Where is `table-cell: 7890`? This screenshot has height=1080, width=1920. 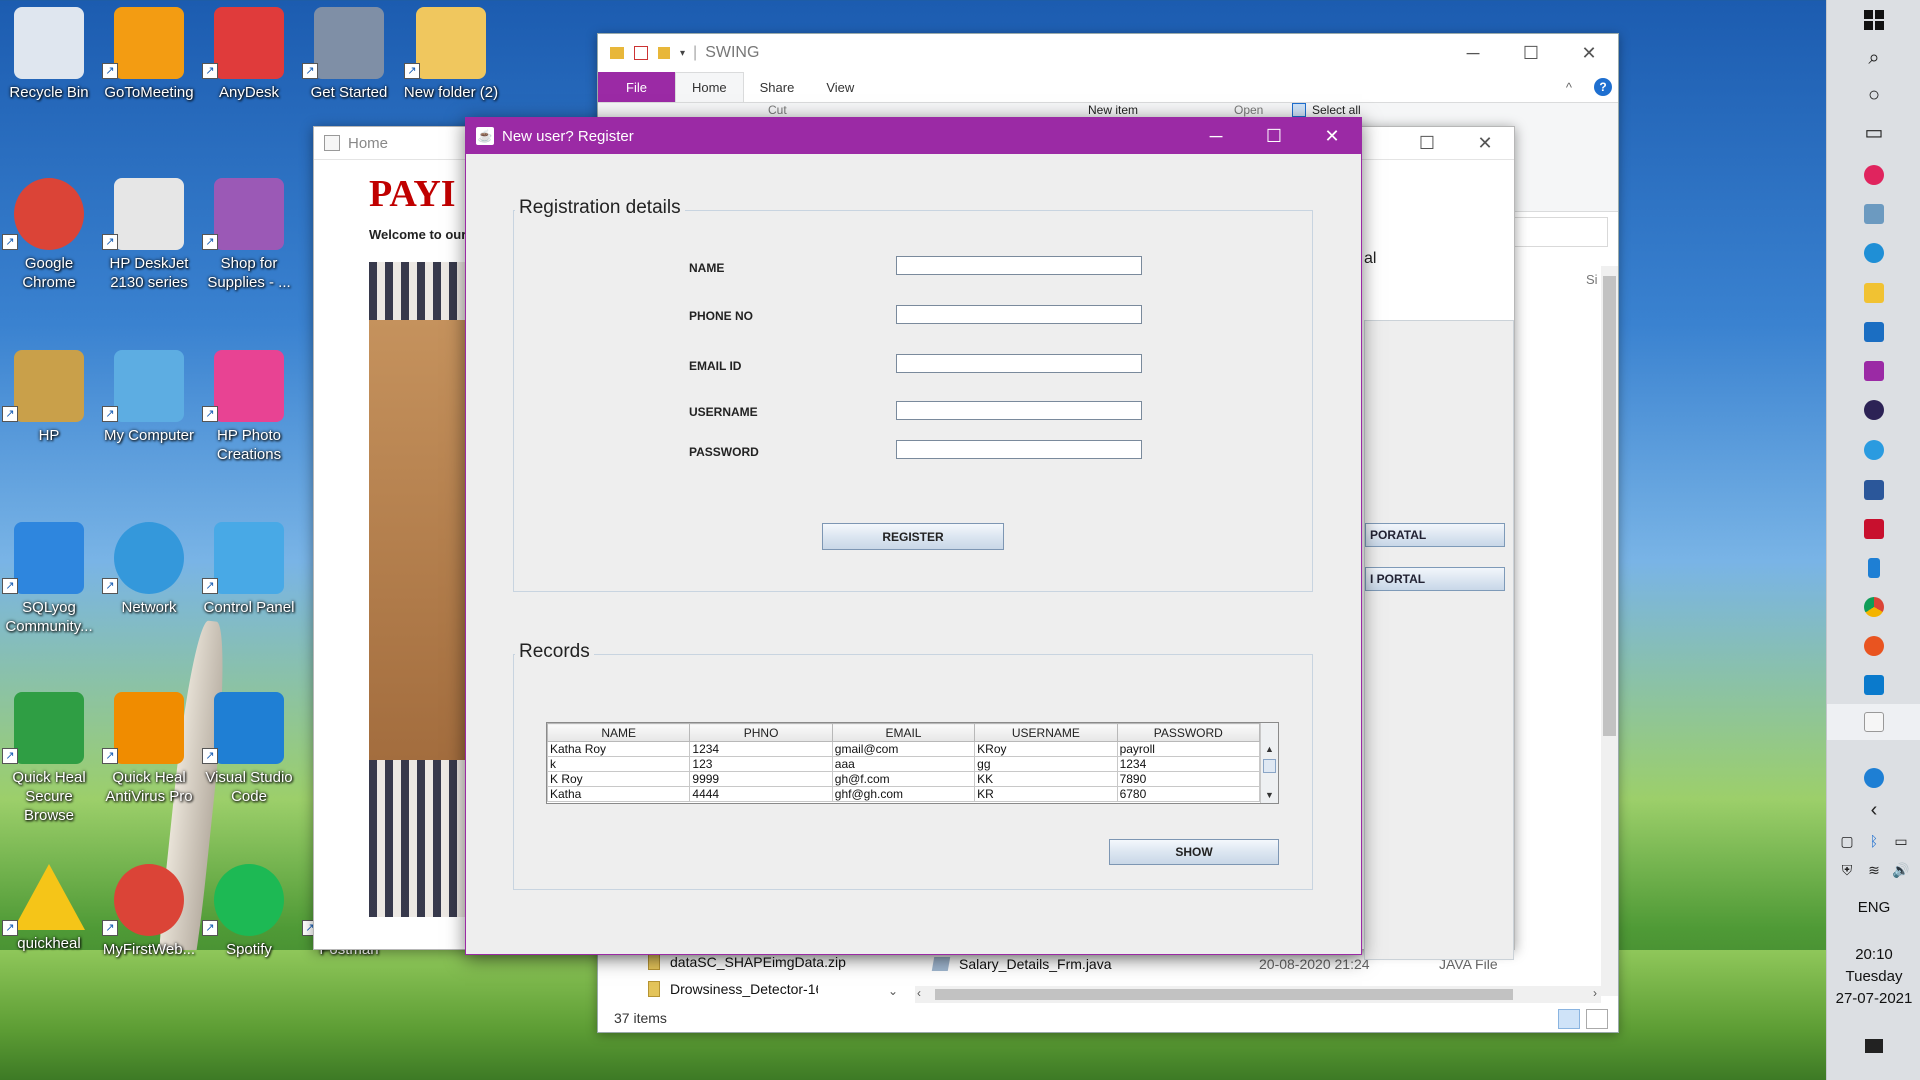 table-cell: 7890 is located at coordinates (1188, 779).